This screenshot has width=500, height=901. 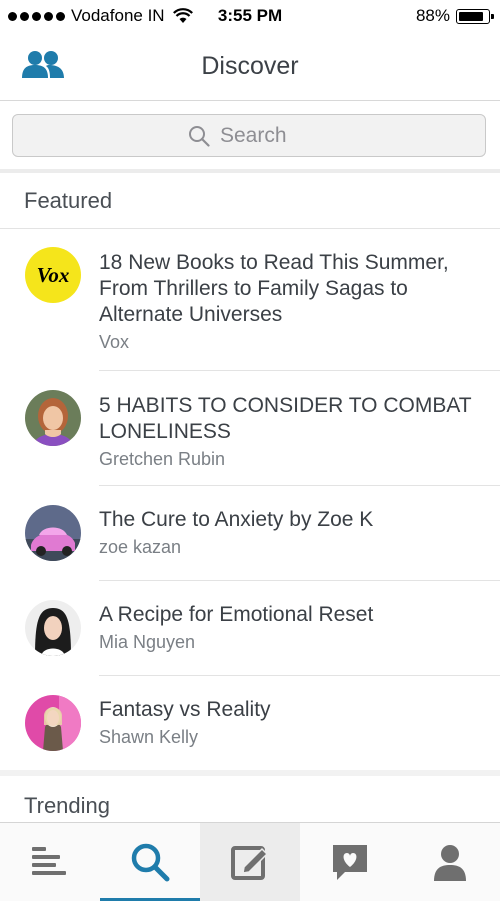 I want to click on status-bar: Vodafone IN 3:55 PM 88%, so click(x=250, y=17).